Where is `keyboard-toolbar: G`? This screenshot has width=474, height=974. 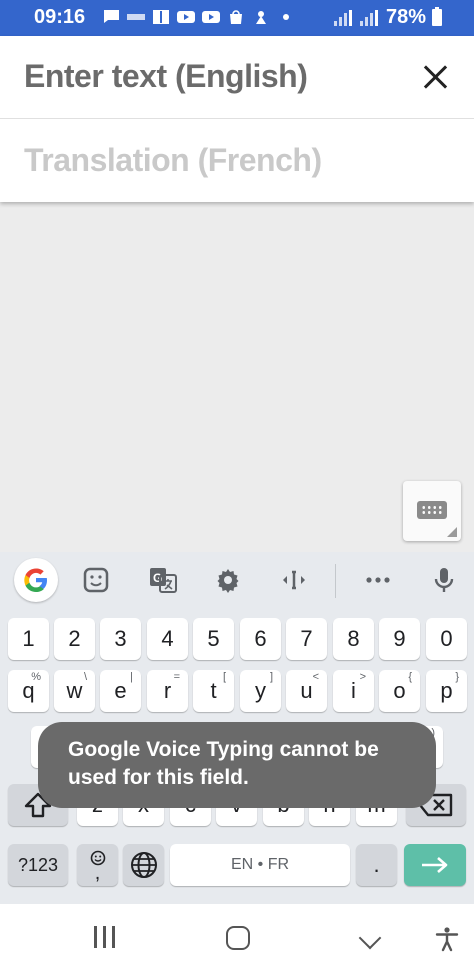
keyboard-toolbar: G is located at coordinates (237, 581).